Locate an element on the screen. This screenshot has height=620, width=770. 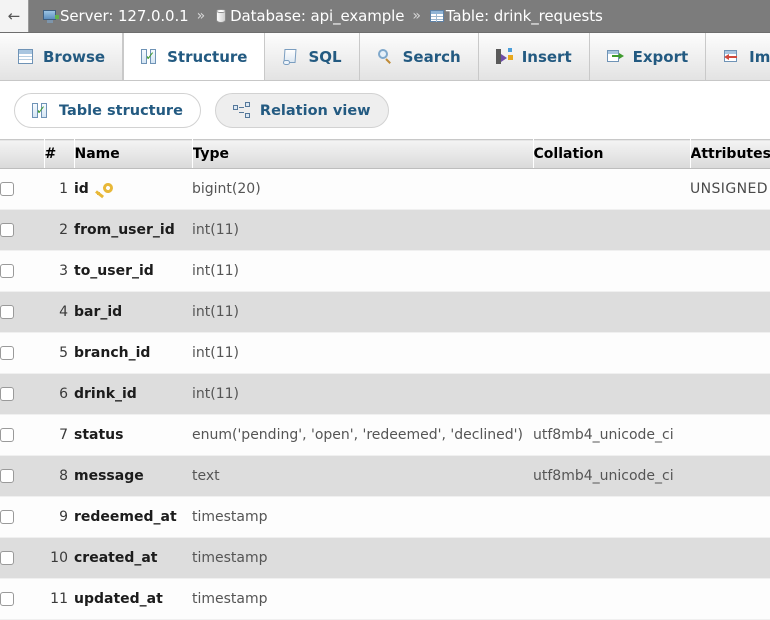
breadcrumb-item-server: Server: 127.0.0.1 is located at coordinates (116, 16).